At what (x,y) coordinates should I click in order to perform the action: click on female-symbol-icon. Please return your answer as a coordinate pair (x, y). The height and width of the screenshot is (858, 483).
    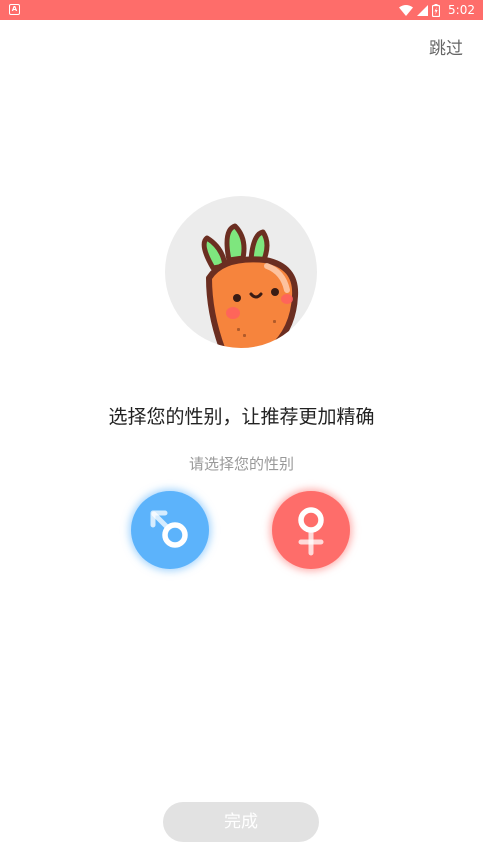
    Looking at the image, I should click on (311, 531).